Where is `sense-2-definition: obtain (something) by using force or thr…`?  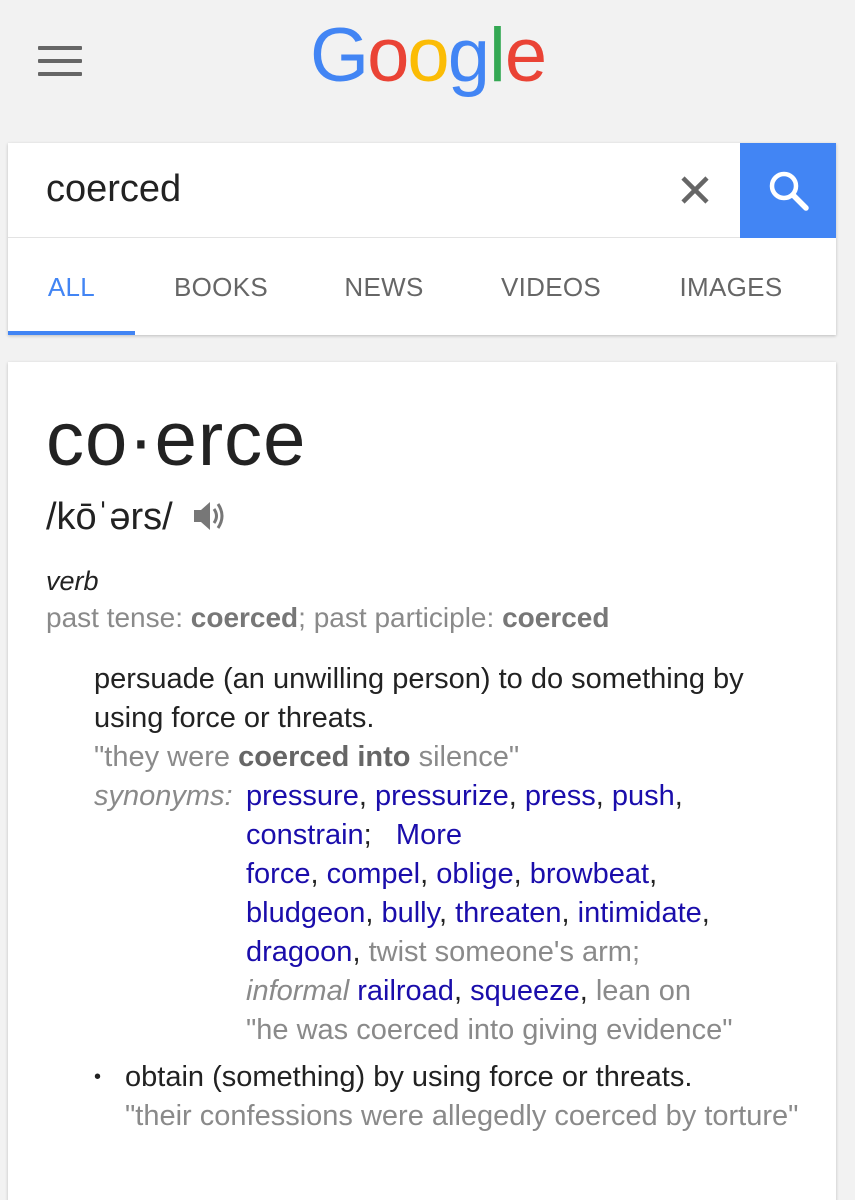 sense-2-definition: obtain (something) by using force or thr… is located at coordinates (409, 1077).